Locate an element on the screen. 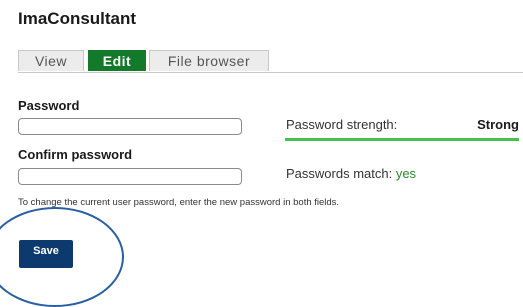 Image resolution: width=523 pixels, height=307 pixels. passwords-match-status: Passwords match: yes is located at coordinates (351, 173).